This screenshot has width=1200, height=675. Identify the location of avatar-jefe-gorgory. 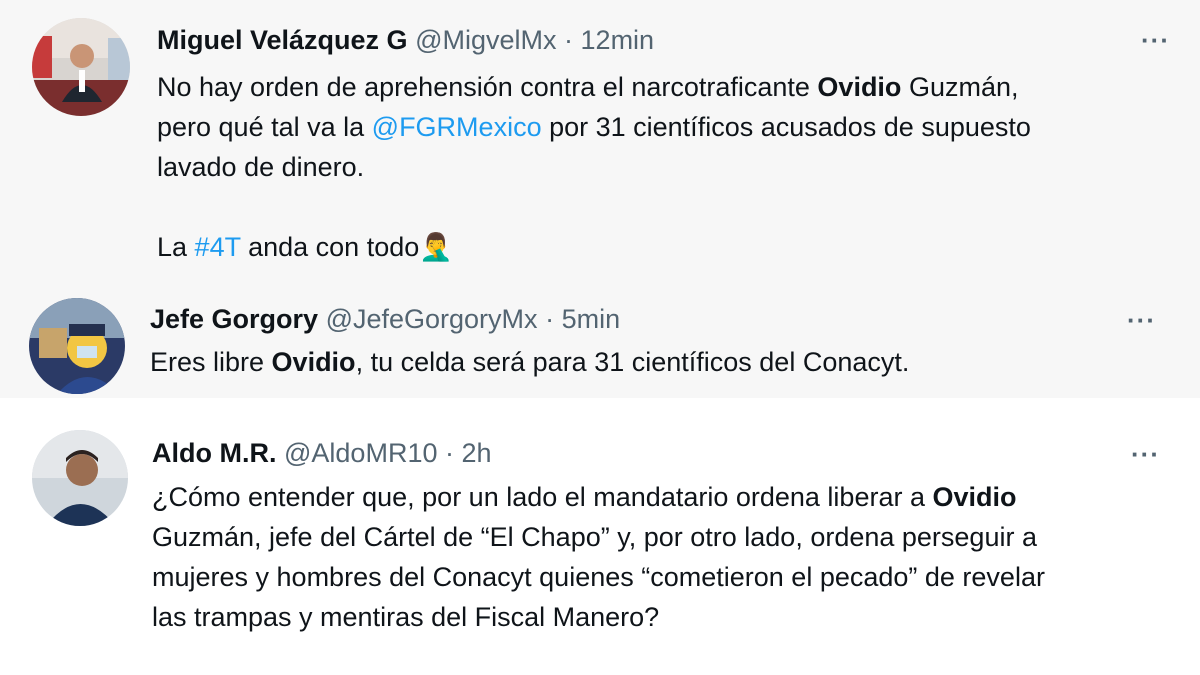
(77, 346).